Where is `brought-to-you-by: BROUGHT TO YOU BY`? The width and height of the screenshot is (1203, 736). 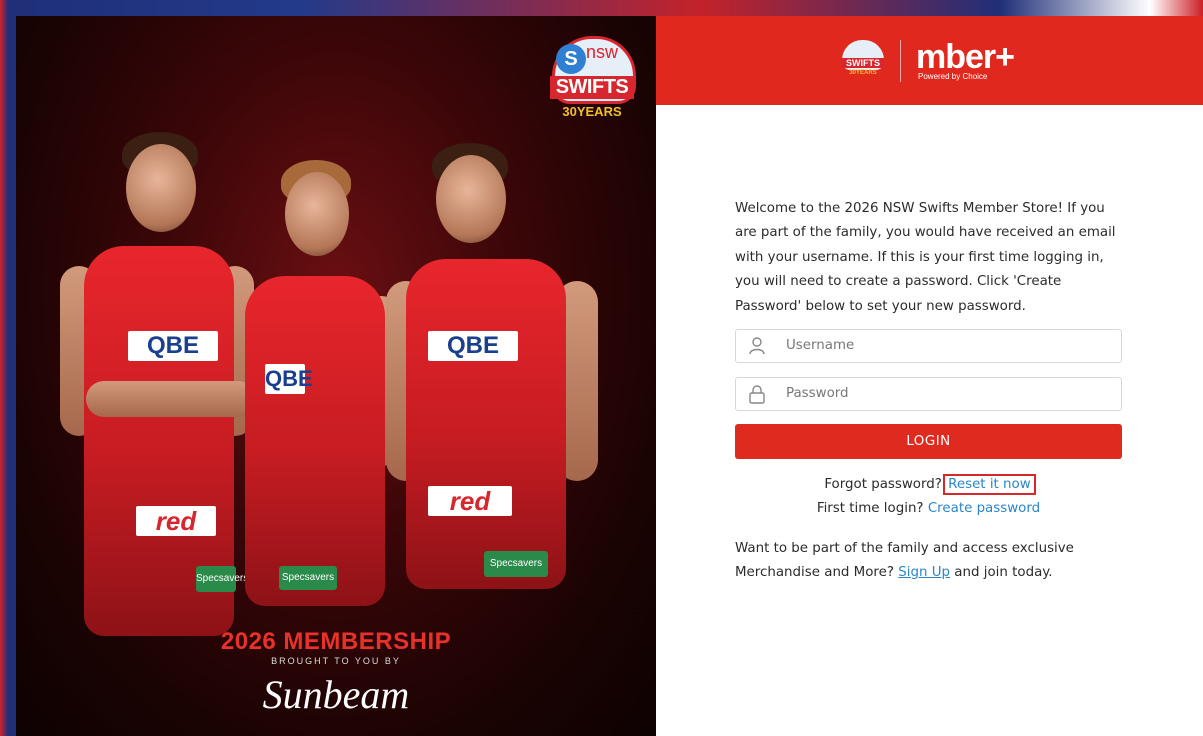
brought-to-you-by: BROUGHT TO YOU BY is located at coordinates (336, 661).